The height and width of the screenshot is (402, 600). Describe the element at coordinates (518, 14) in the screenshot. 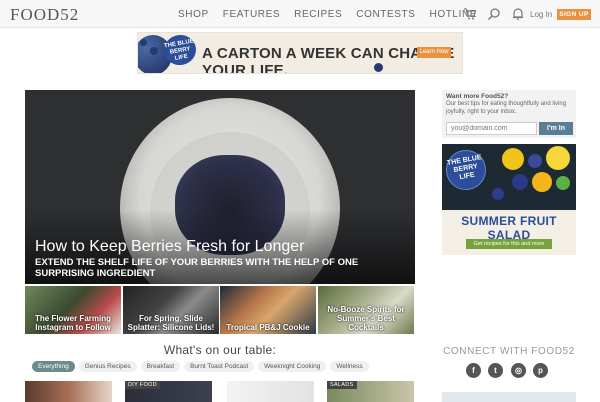

I see `bell-icon` at that location.